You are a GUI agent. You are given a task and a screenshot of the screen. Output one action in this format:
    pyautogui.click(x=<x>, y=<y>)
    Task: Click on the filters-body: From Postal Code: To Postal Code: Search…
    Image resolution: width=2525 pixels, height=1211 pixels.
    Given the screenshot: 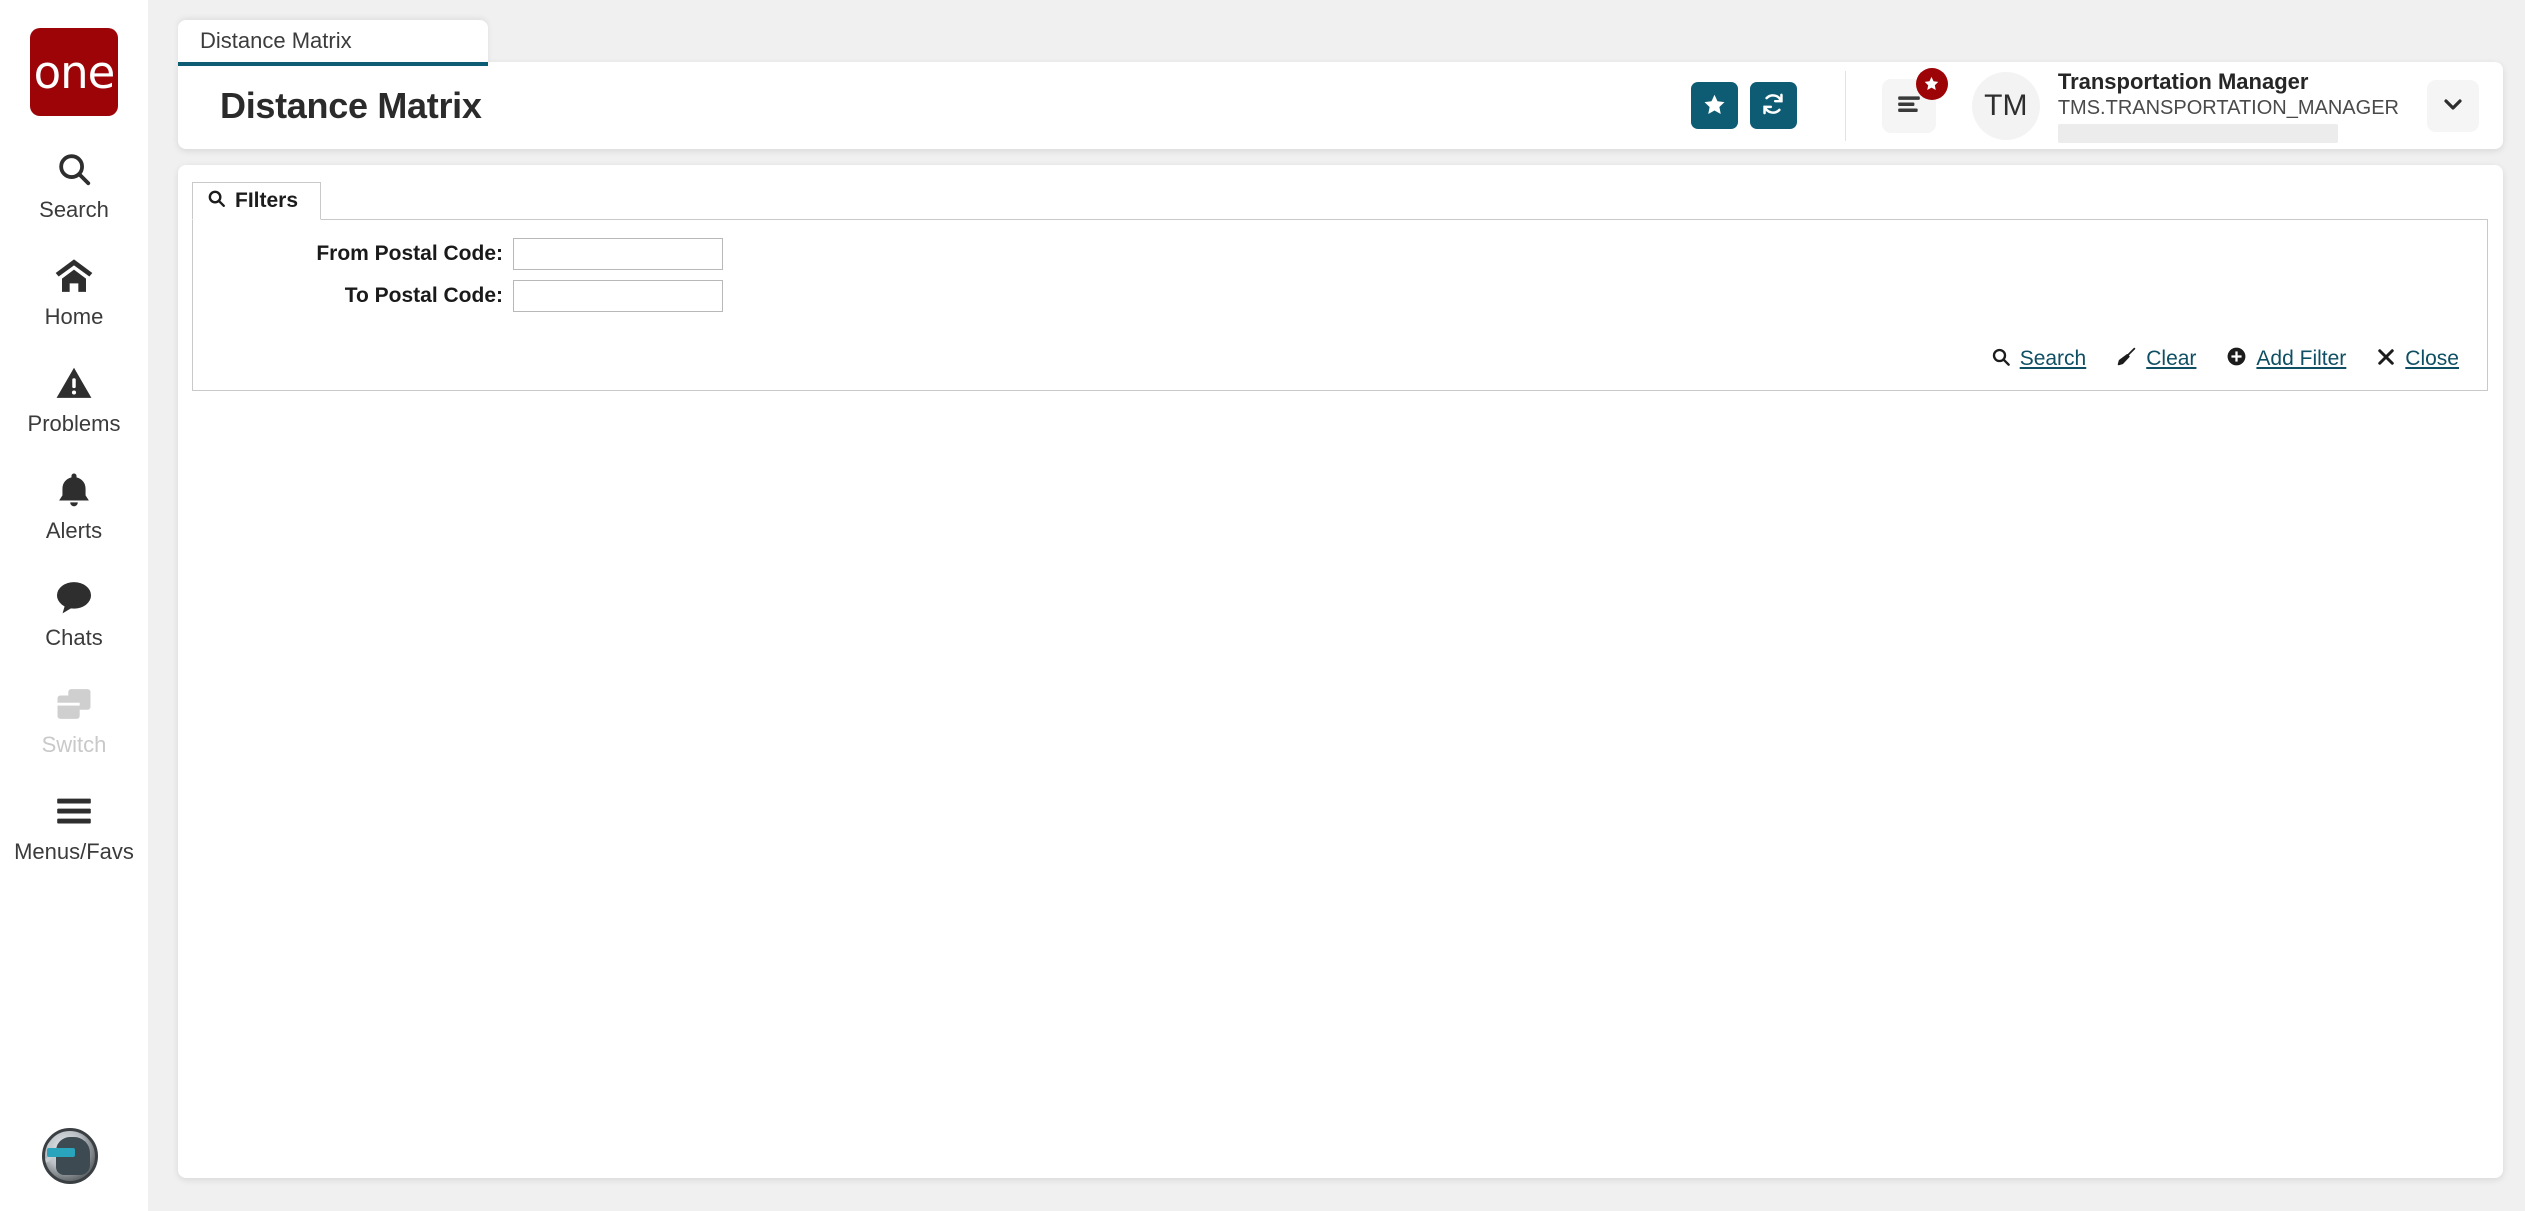 What is the action you would take?
    pyautogui.click(x=1340, y=305)
    